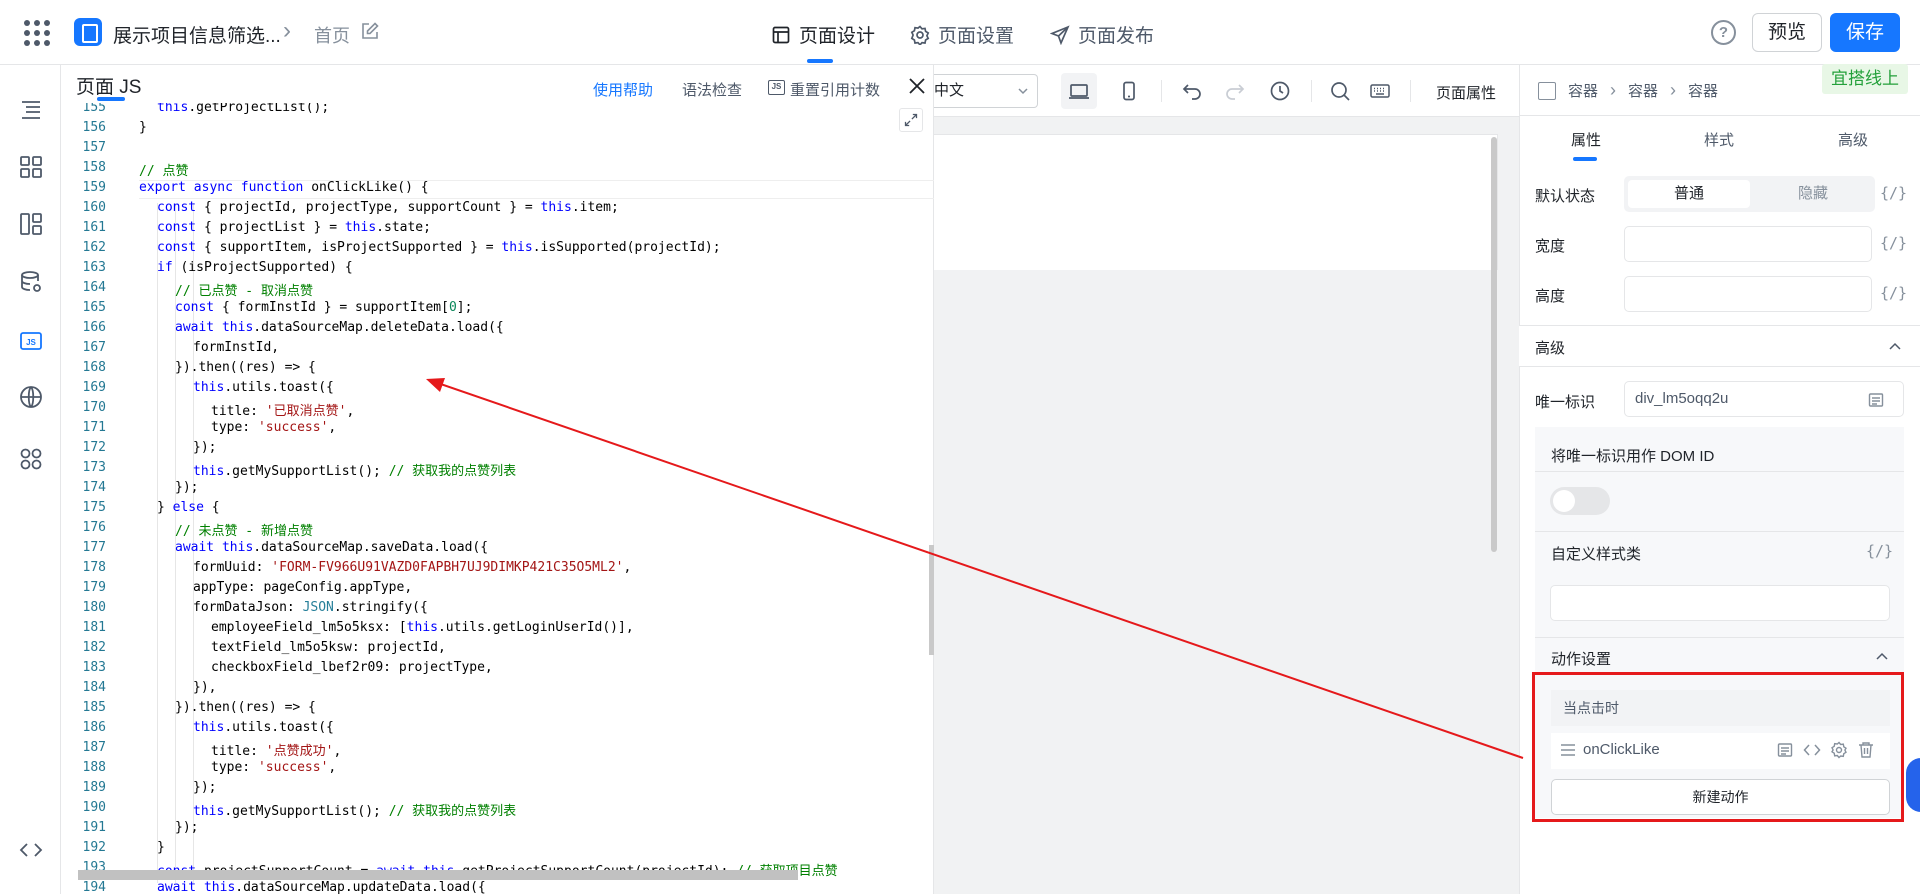  Describe the element at coordinates (31, 341) in the screenshot. I see `js-icon: JS` at that location.